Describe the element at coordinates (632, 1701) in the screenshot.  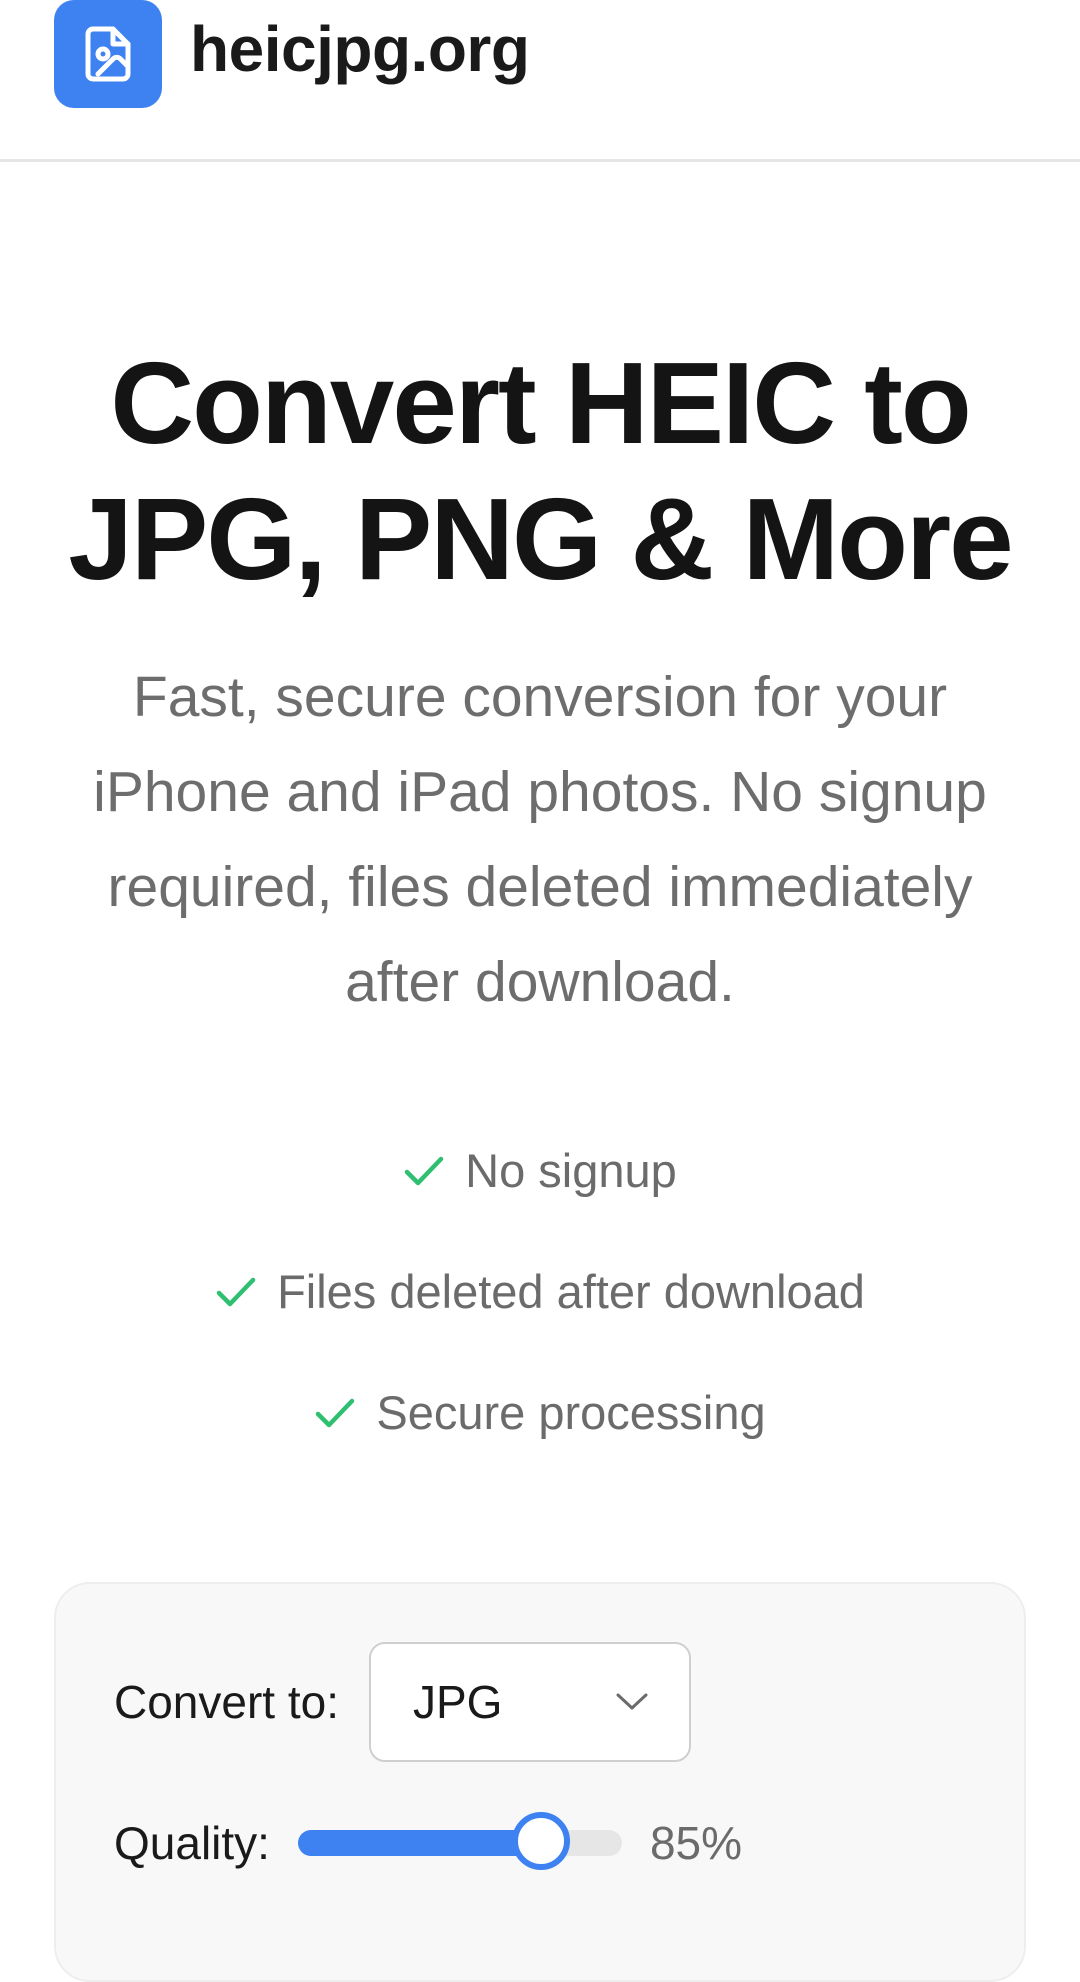
I see `chevron-down-icon` at that location.